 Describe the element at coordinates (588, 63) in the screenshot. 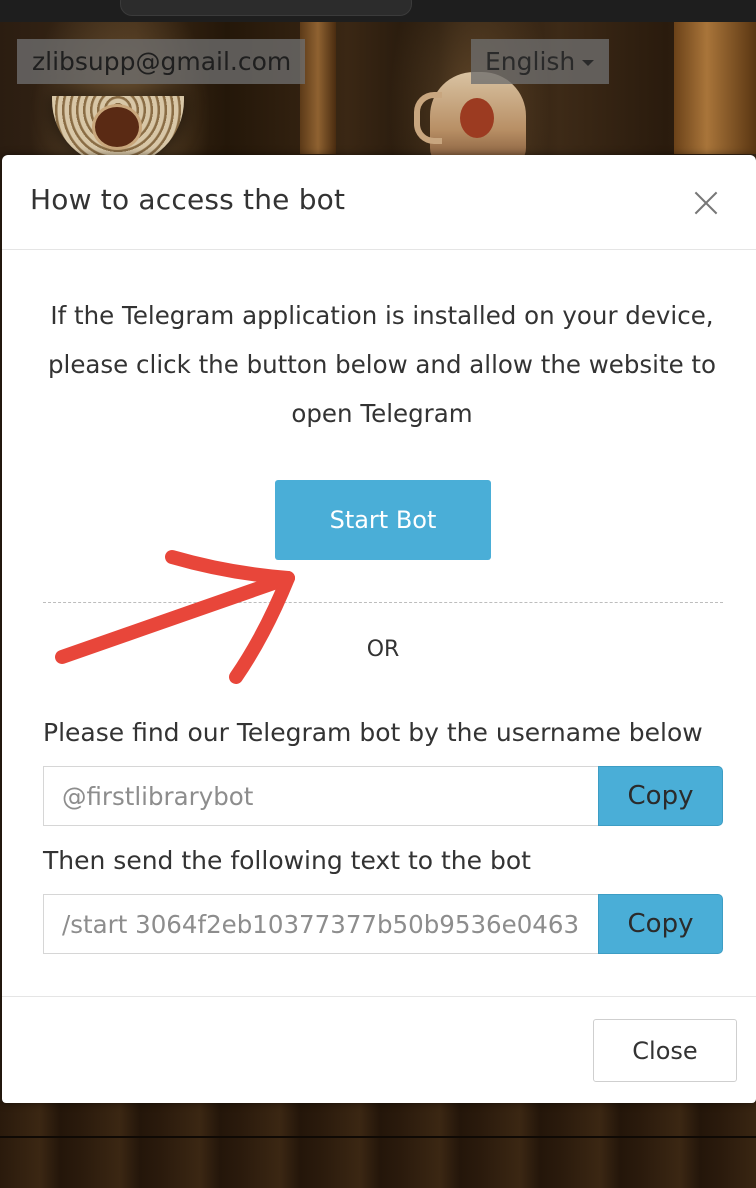

I see `caret-down-icon` at that location.